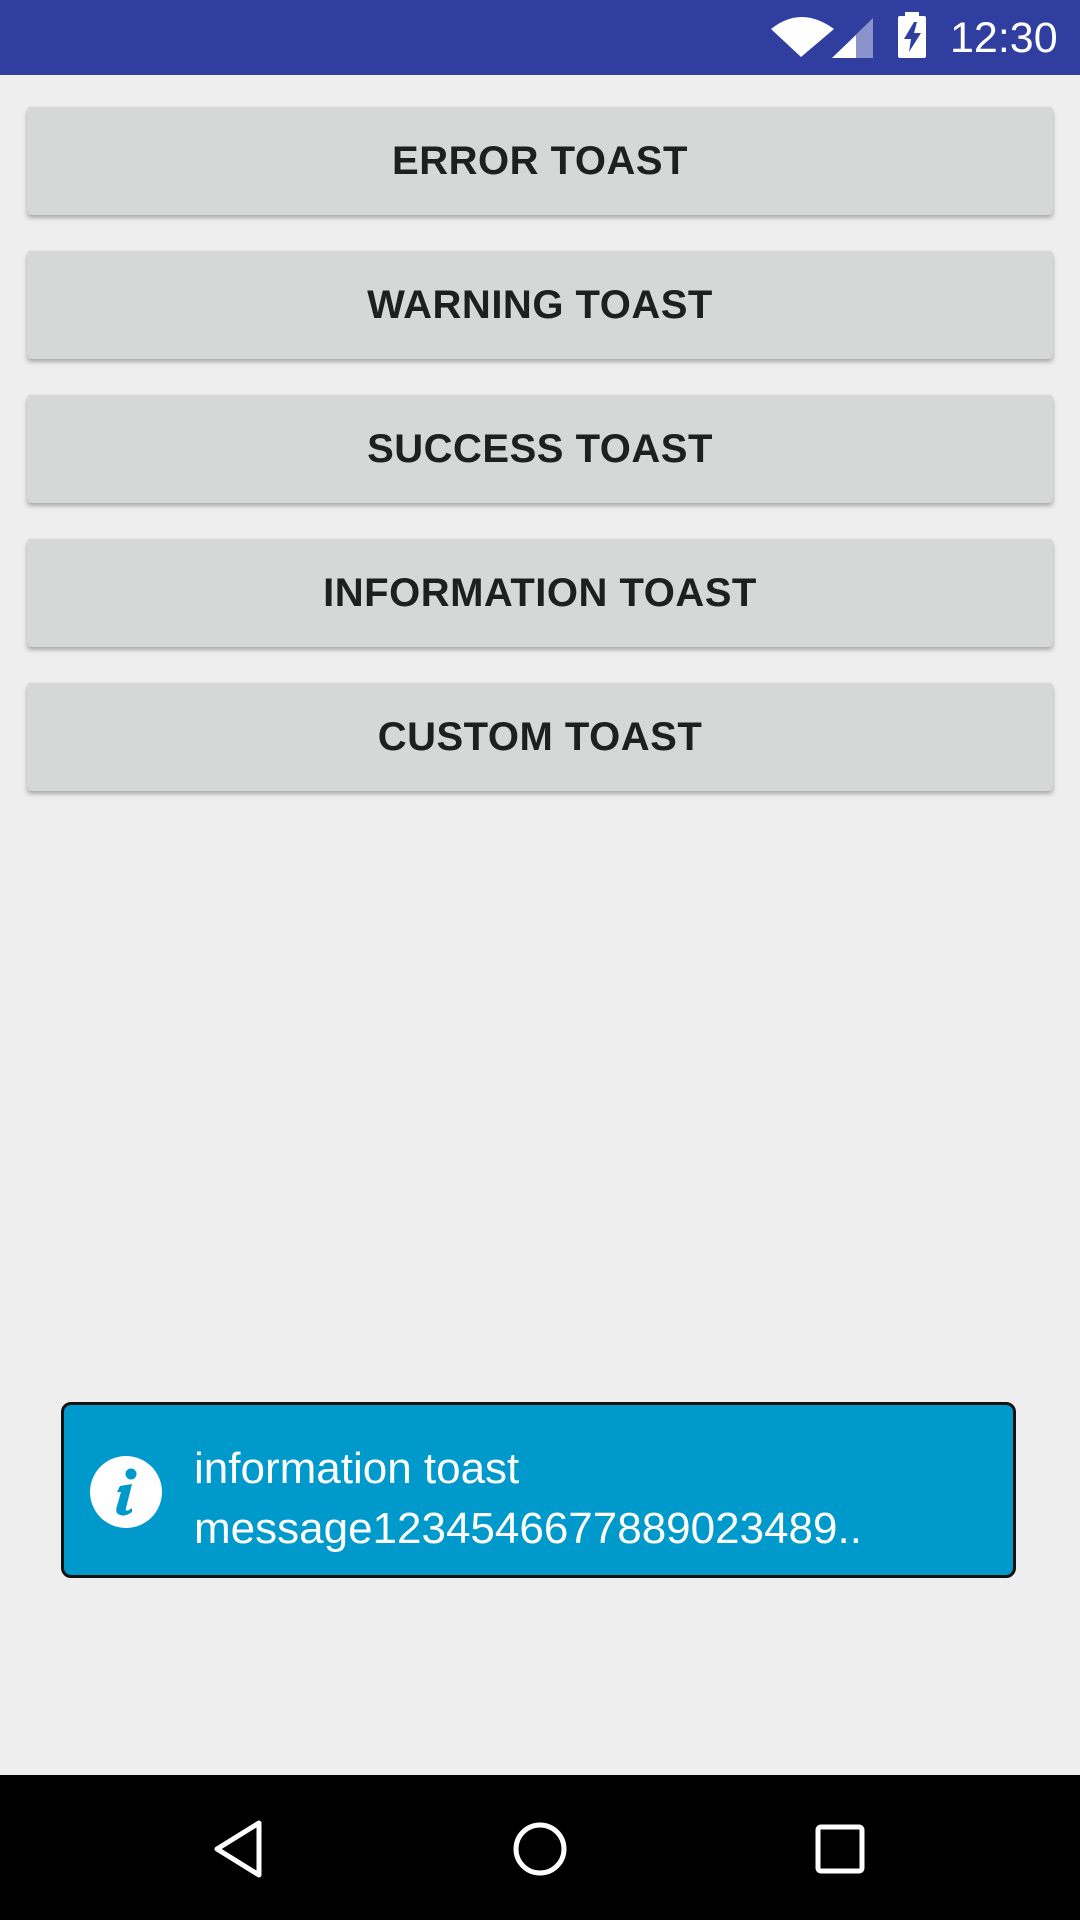  Describe the element at coordinates (126, 1492) in the screenshot. I see `info-icon` at that location.